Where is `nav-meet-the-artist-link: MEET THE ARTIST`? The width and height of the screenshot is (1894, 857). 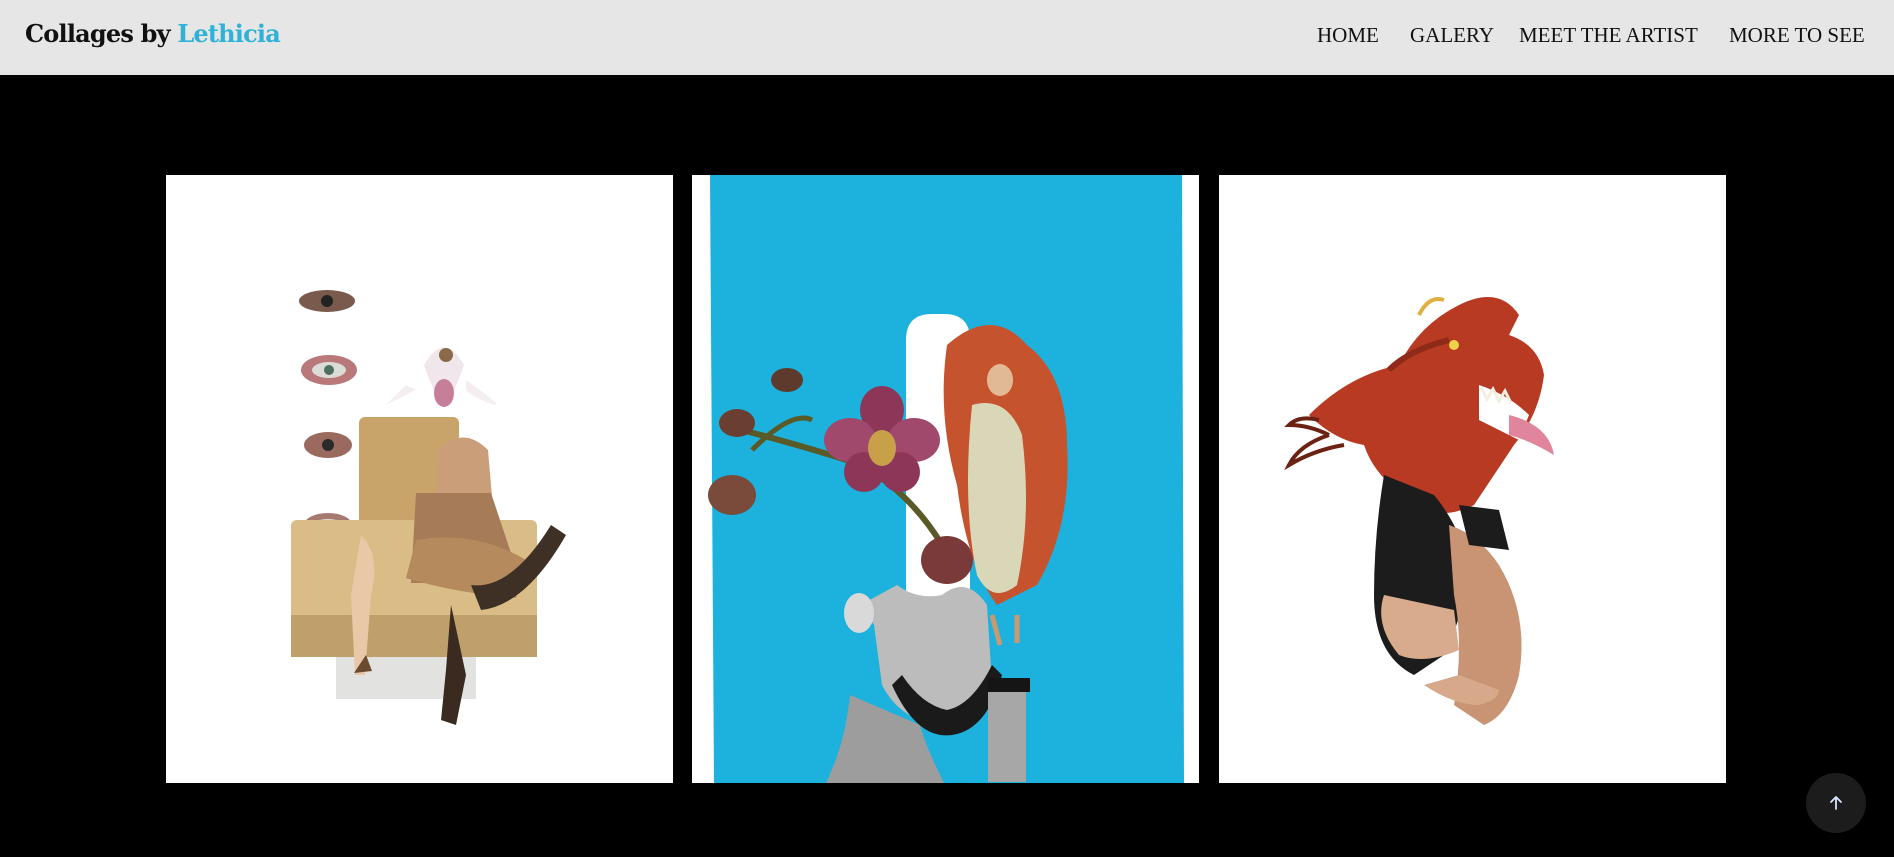 nav-meet-the-artist-link: MEET THE ARTIST is located at coordinates (1608, 35).